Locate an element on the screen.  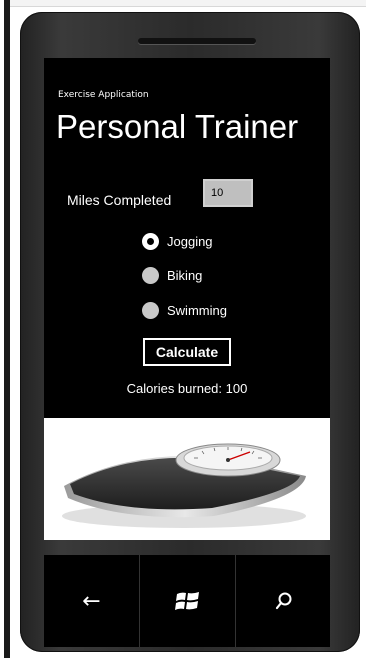
start-button is located at coordinates (187, 601).